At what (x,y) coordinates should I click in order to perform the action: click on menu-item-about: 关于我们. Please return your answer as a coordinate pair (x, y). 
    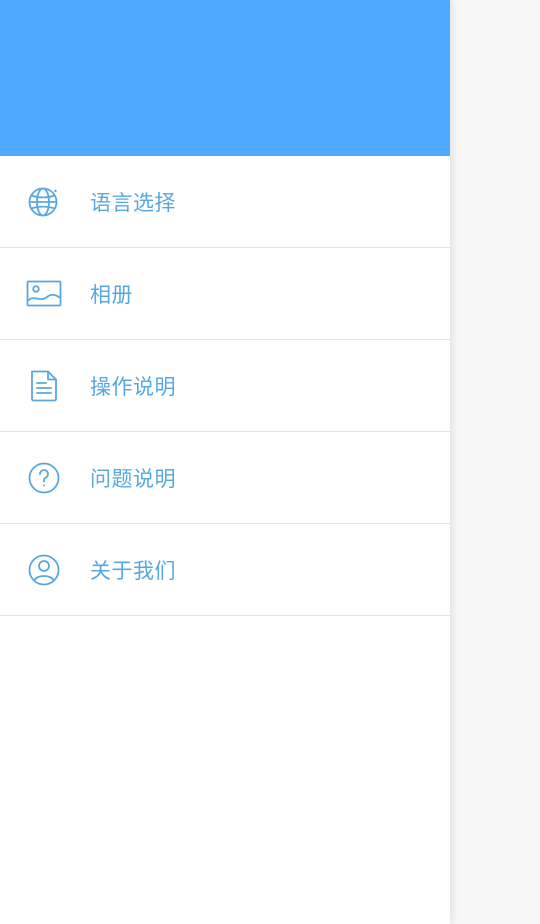
    Looking at the image, I should click on (225, 570).